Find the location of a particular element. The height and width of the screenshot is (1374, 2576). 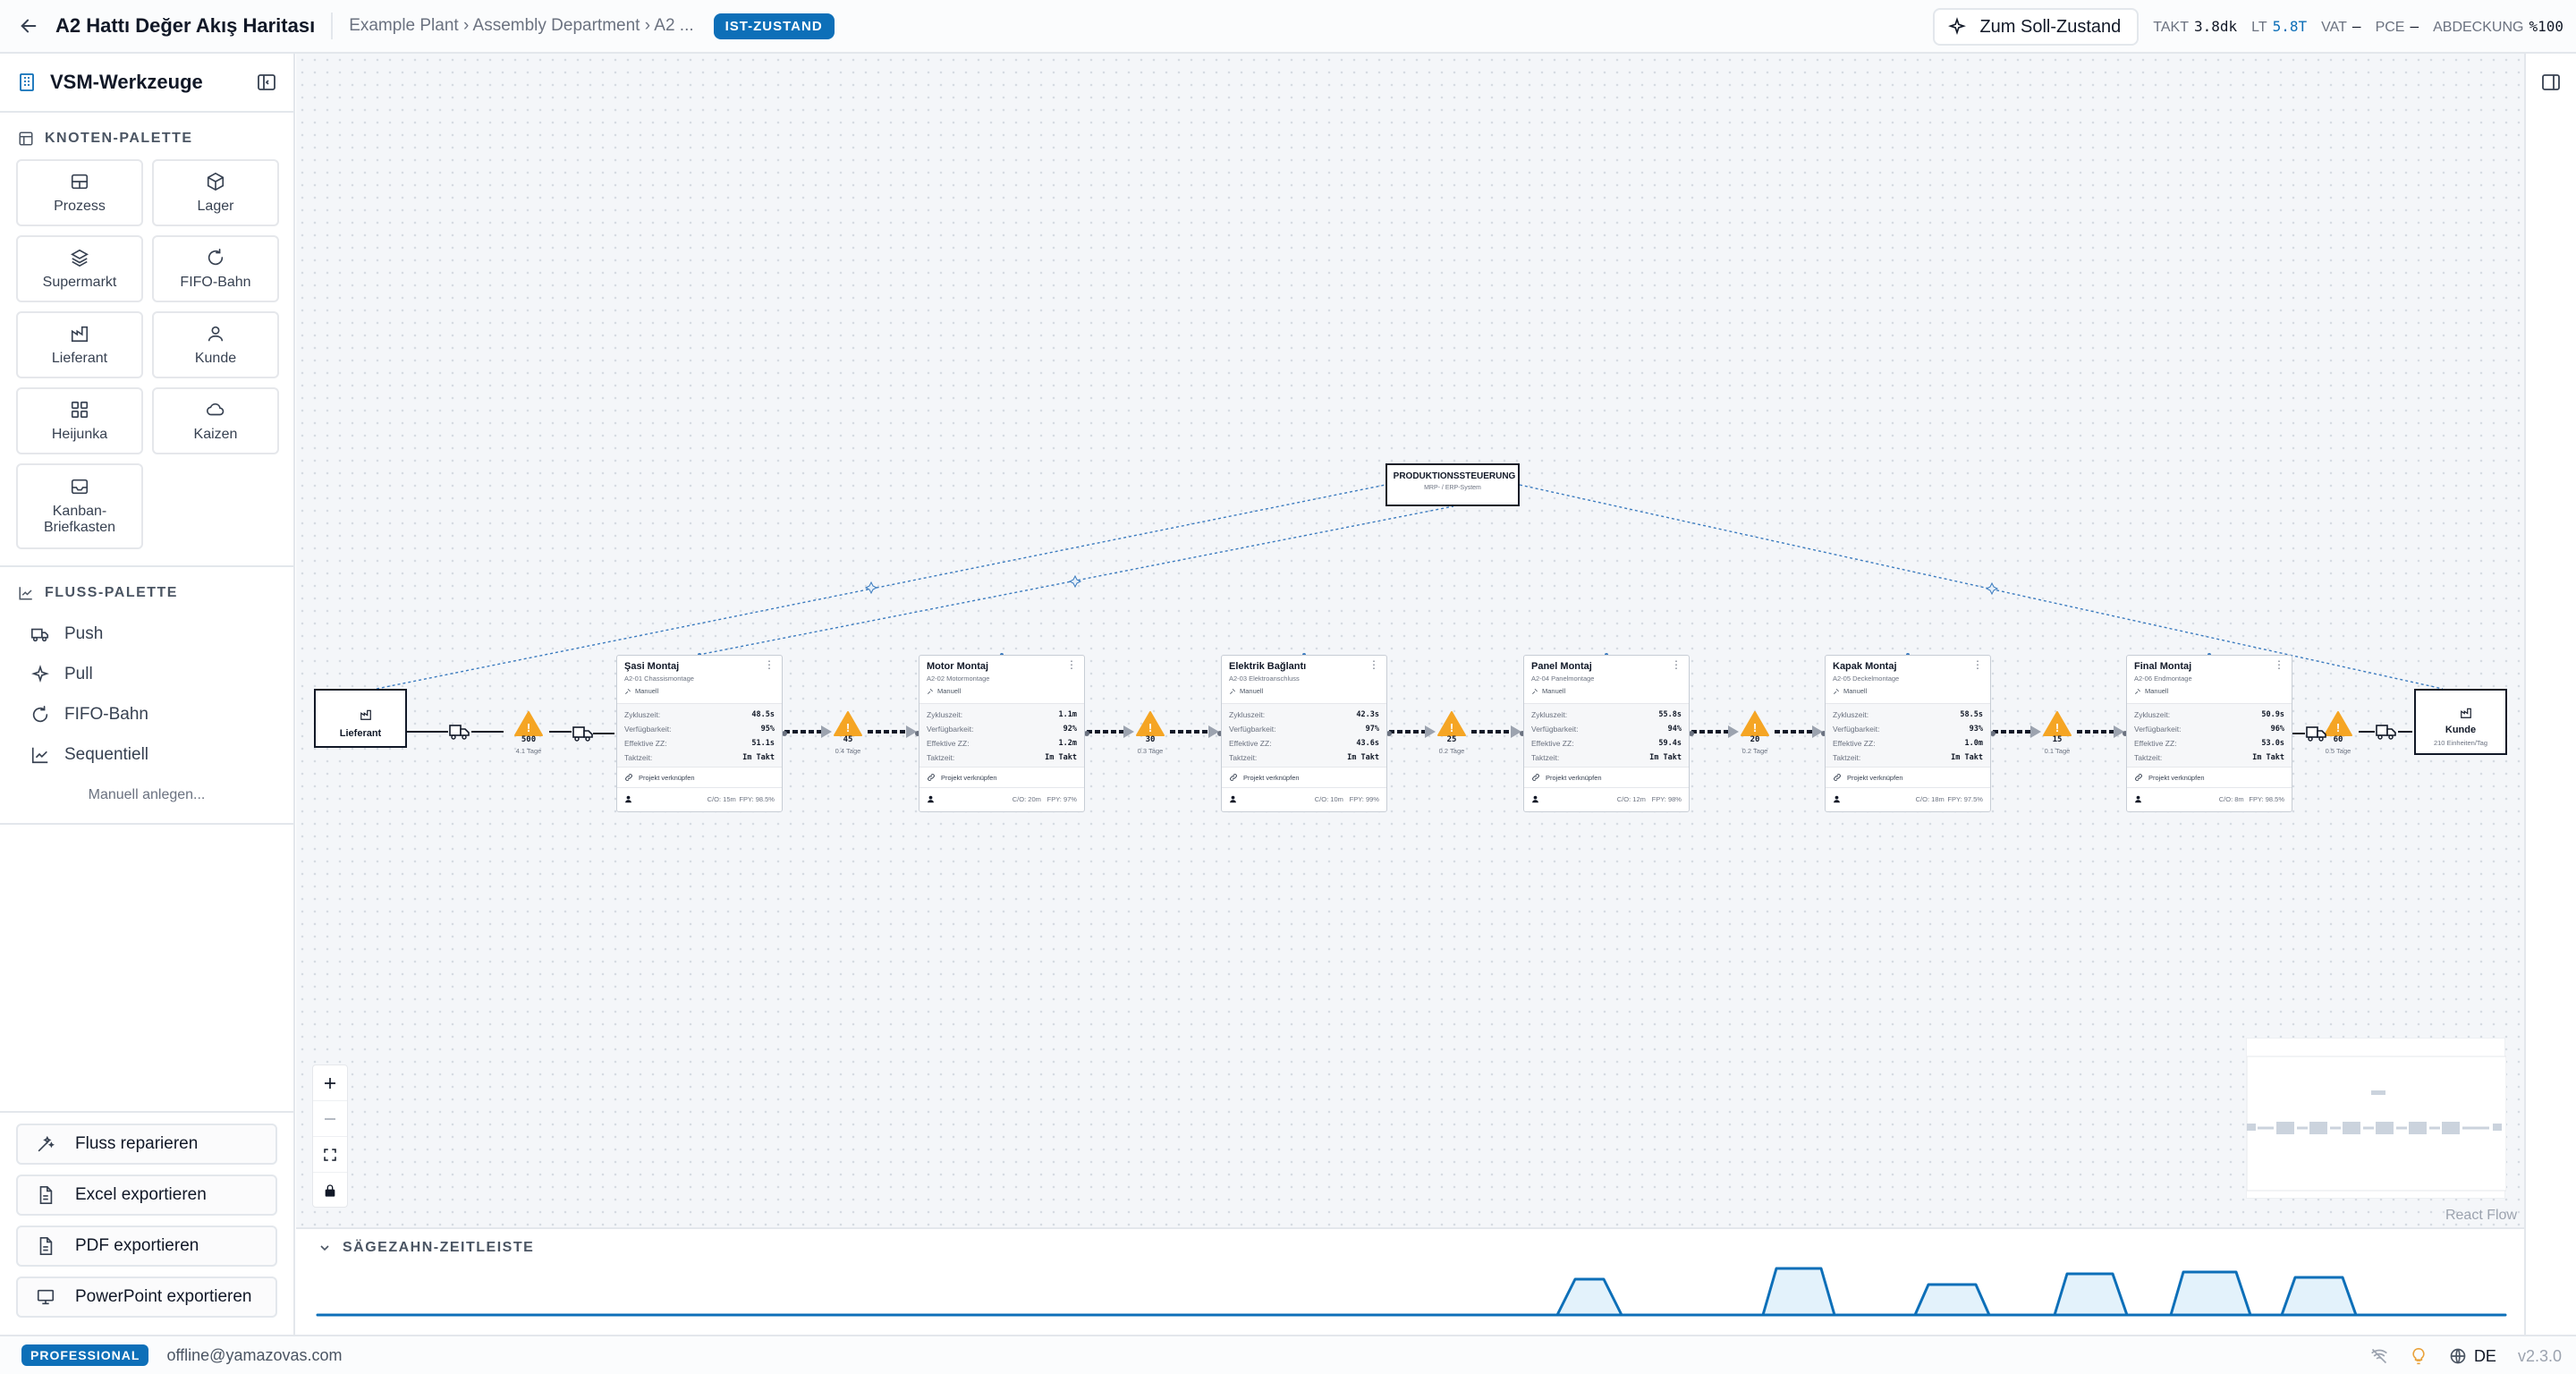

process-code: A2-04 Panelmontage is located at coordinates (1563, 678).